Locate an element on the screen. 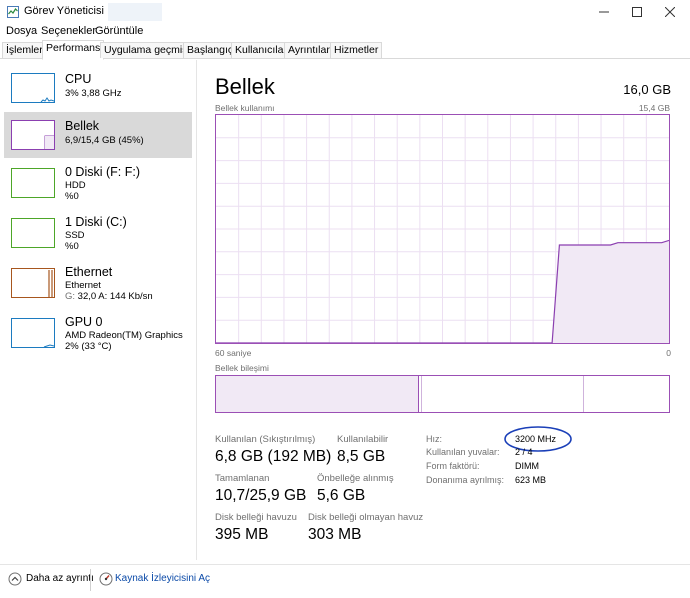  slots-label: Kullanılan yuvalar: is located at coordinates (463, 452).